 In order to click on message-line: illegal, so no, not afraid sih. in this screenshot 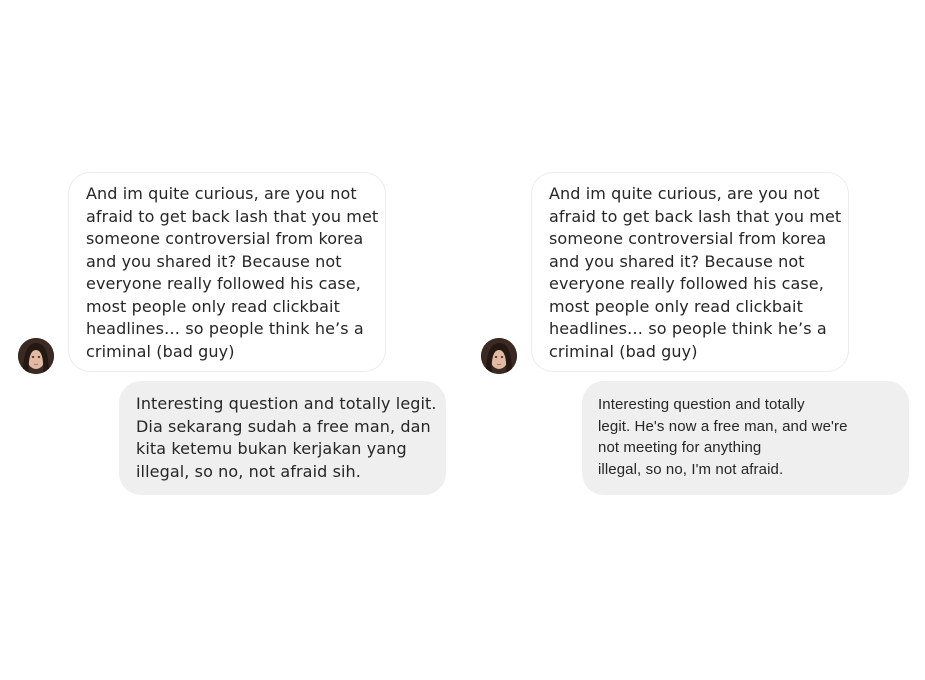, I will do `click(248, 471)`.